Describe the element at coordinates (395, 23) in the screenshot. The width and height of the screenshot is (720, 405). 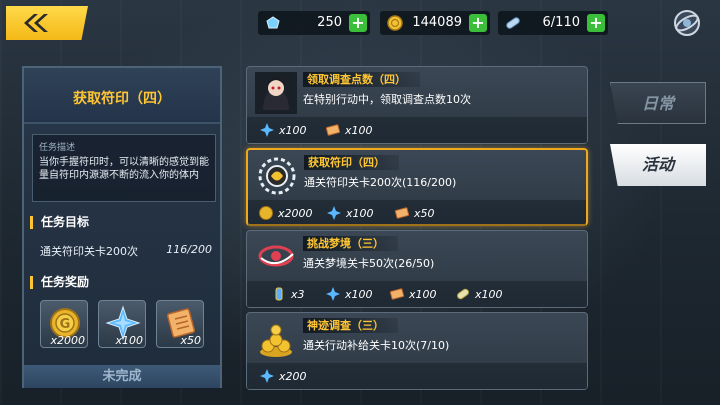
I see `coin-icon` at that location.